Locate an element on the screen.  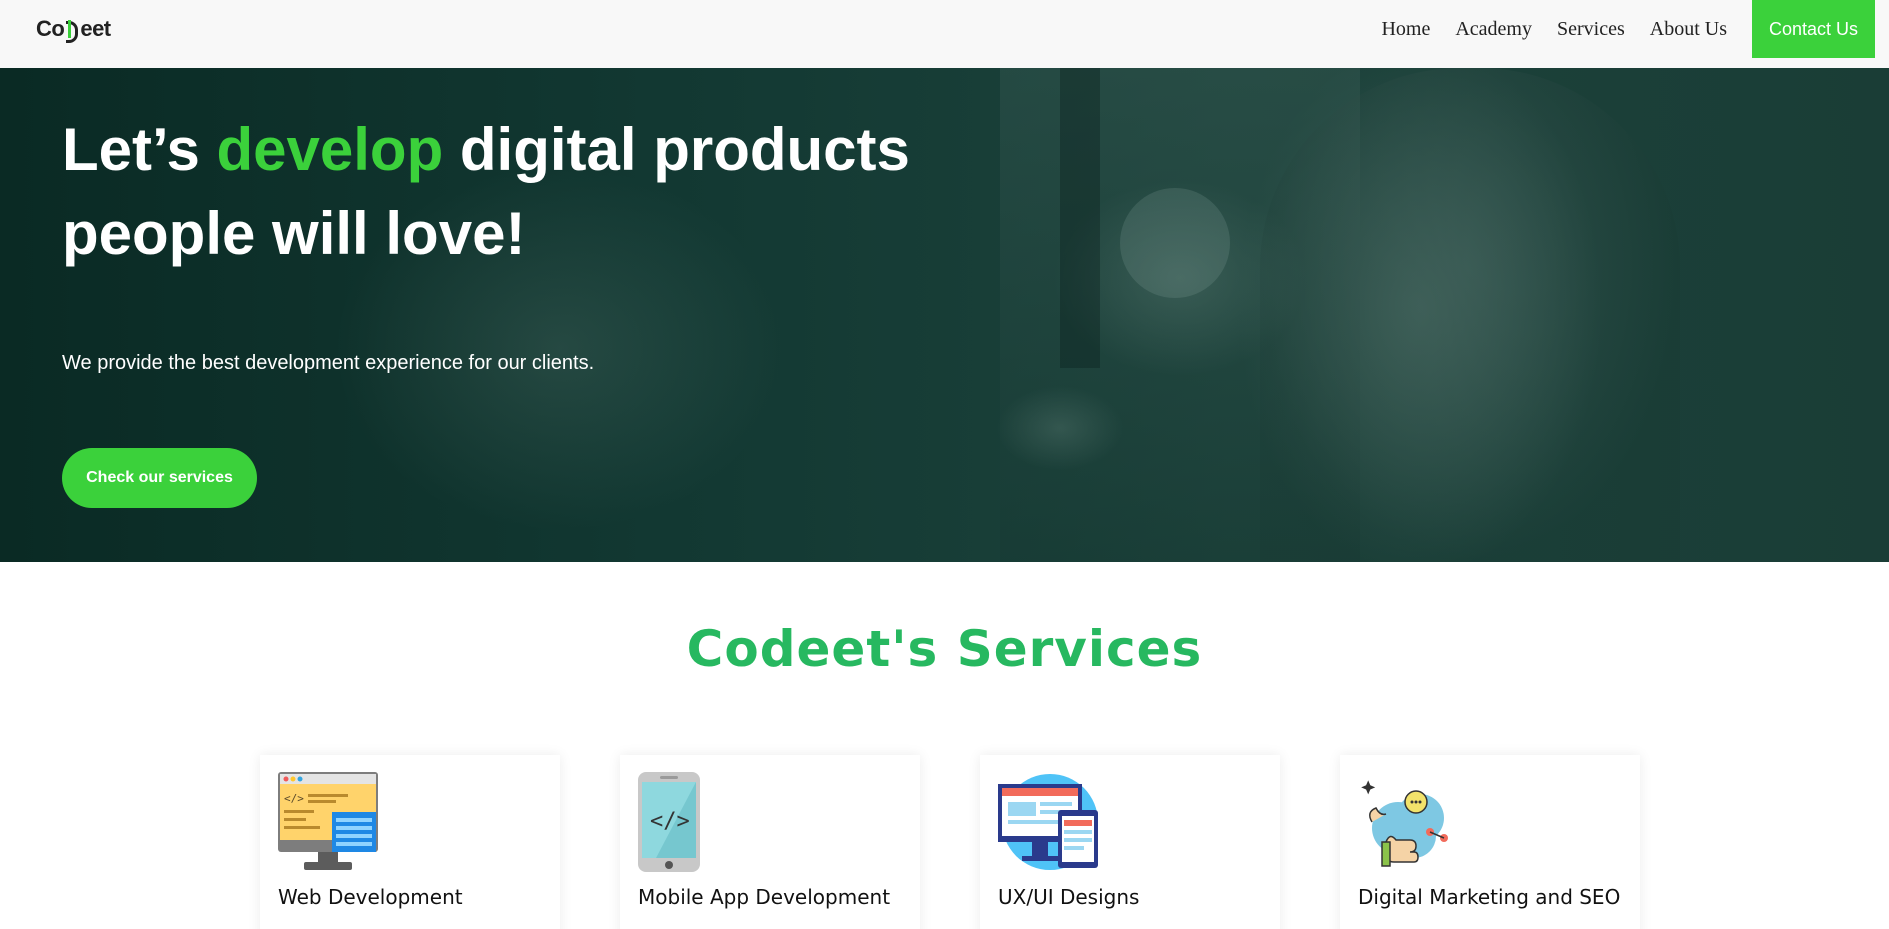
service-card-web-development: </> Web Development is located at coordinates (410, 842).